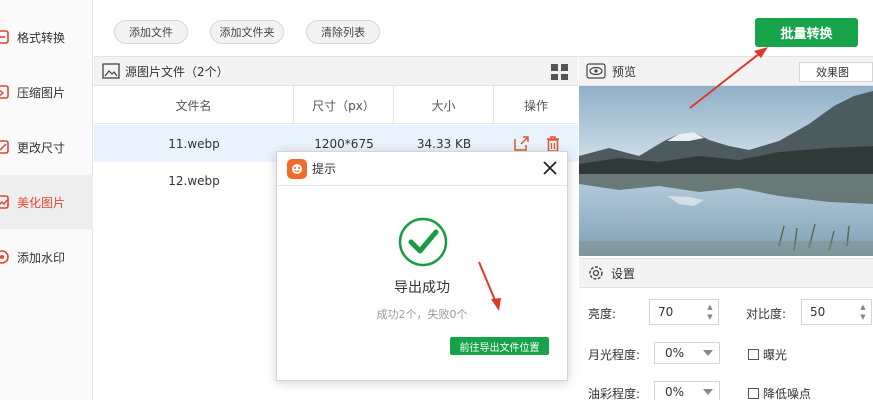  Describe the element at coordinates (775, 355) in the screenshot. I see `exposure-label: 曝光` at that location.